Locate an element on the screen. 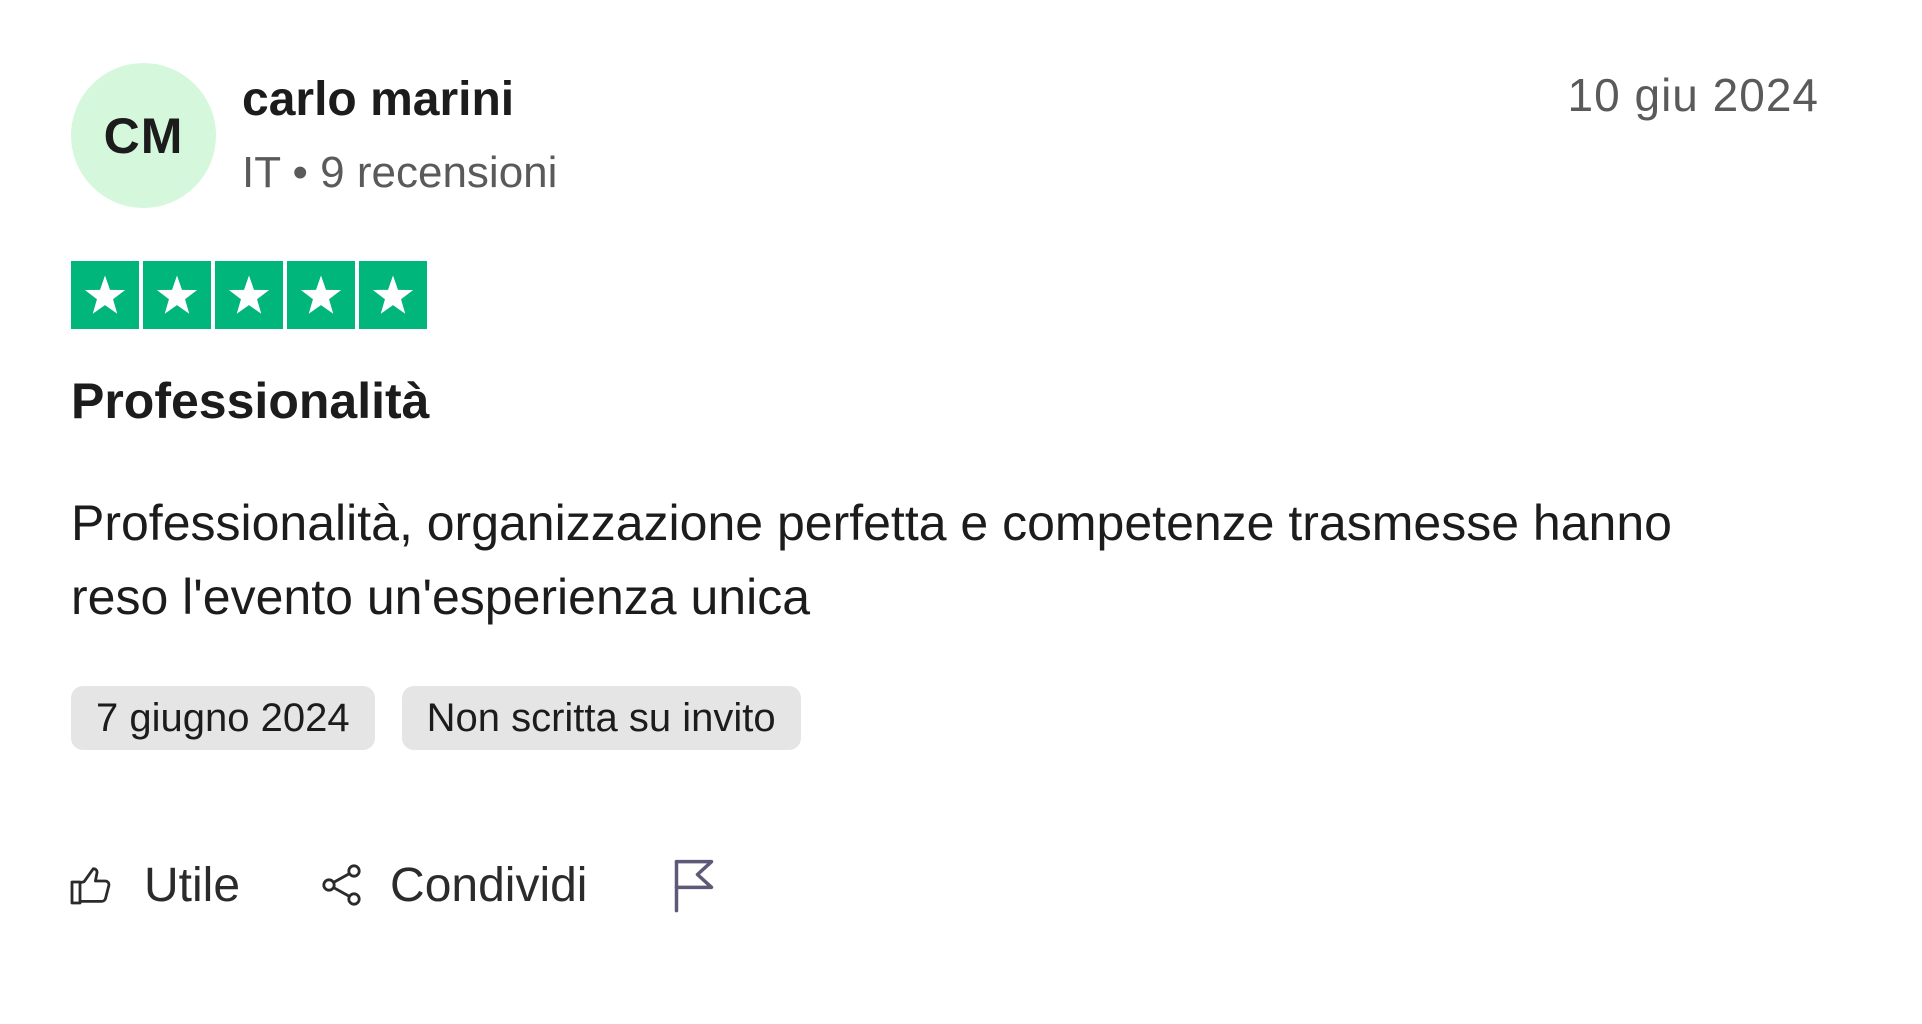  star-rating is located at coordinates (249, 295).